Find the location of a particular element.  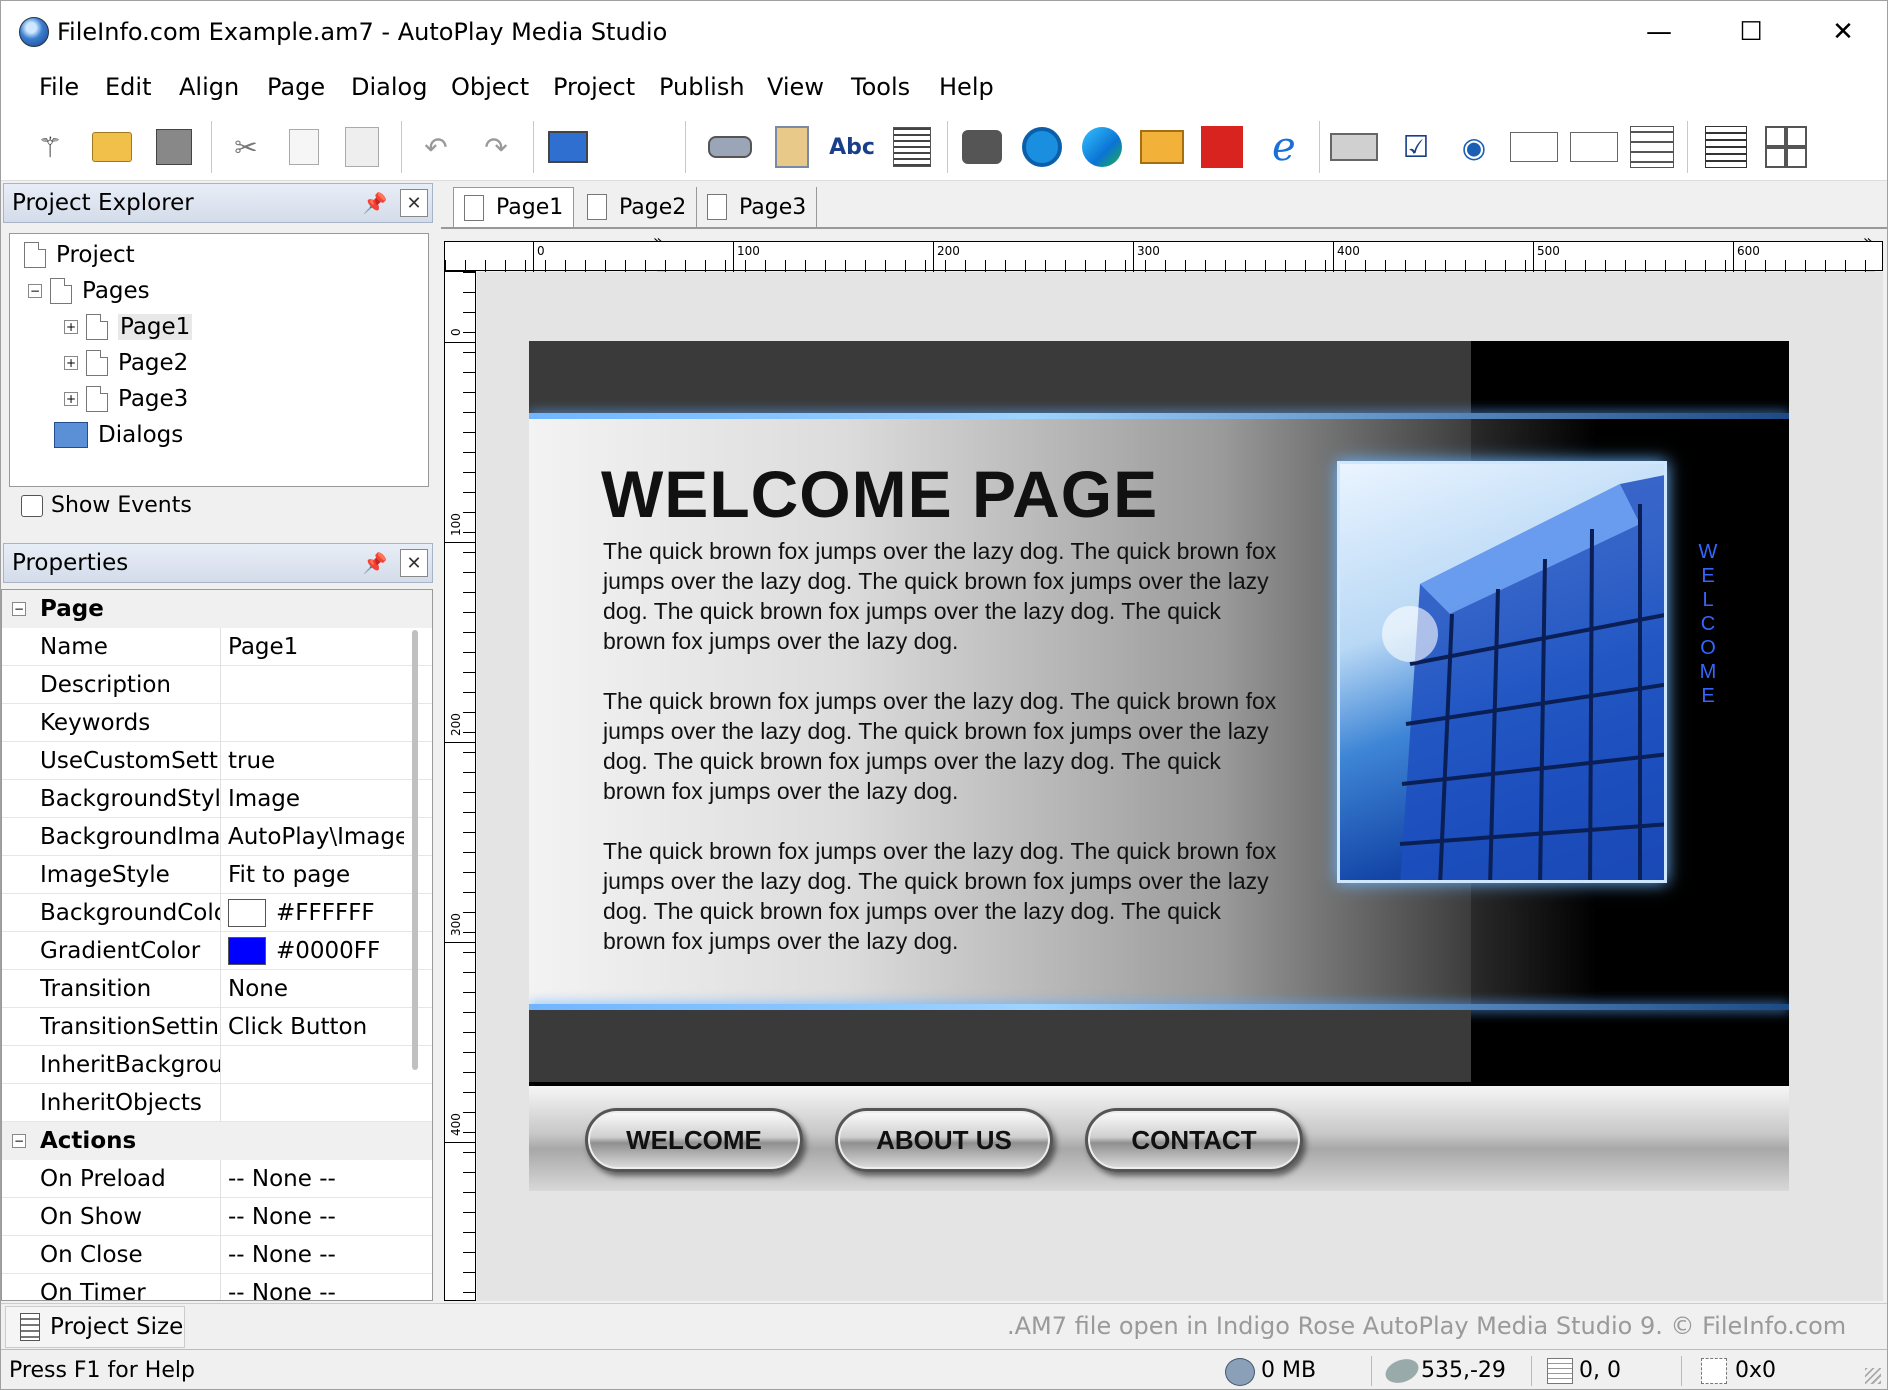

checkbox-object-icon: ☑ is located at coordinates (1416, 147).